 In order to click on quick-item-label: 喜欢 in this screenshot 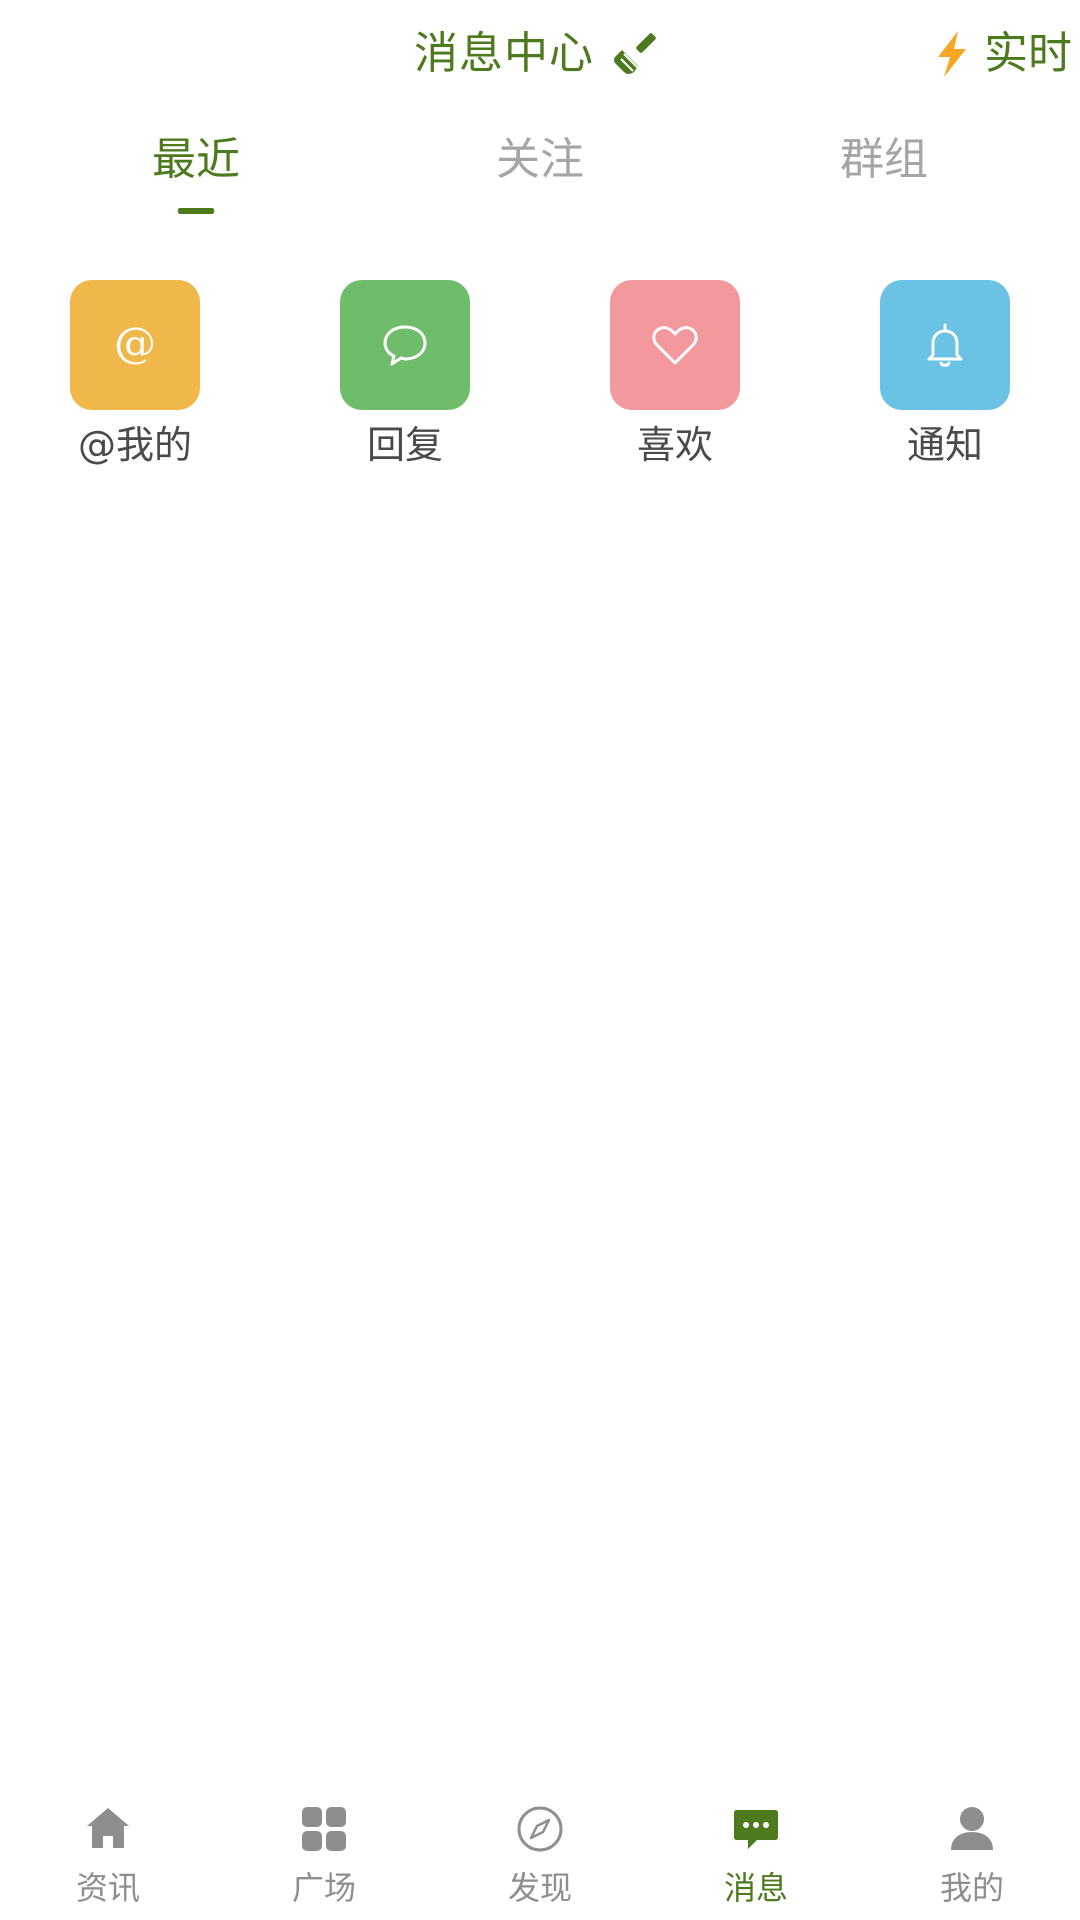, I will do `click(674, 445)`.